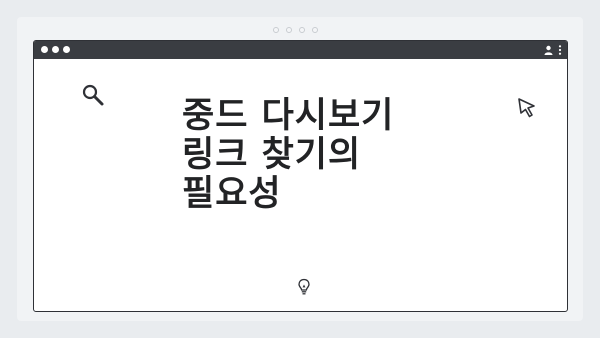  Describe the element at coordinates (288, 116) in the screenshot. I see `headline-line-1: 중드 다시보기` at that location.